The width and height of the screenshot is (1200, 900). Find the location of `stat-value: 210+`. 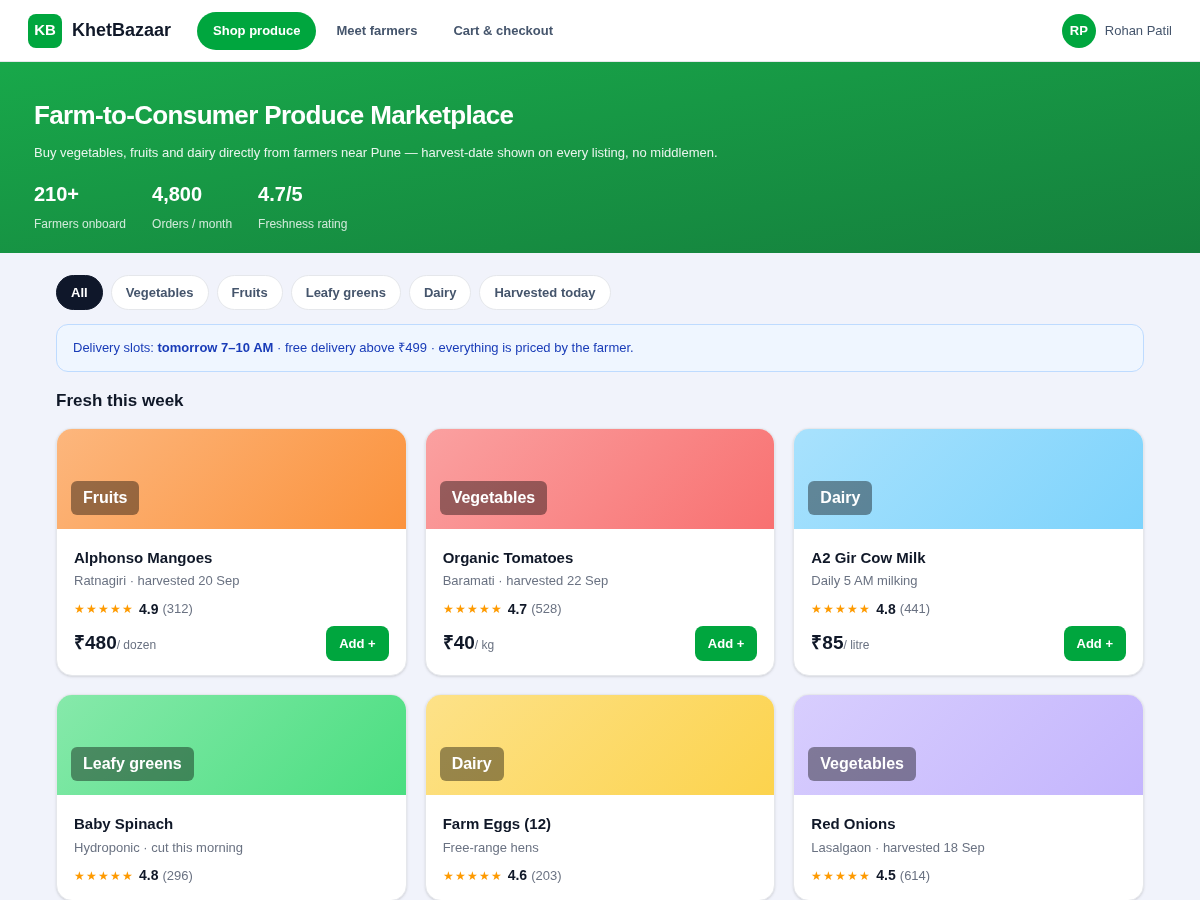

stat-value: 210+ is located at coordinates (57, 194).